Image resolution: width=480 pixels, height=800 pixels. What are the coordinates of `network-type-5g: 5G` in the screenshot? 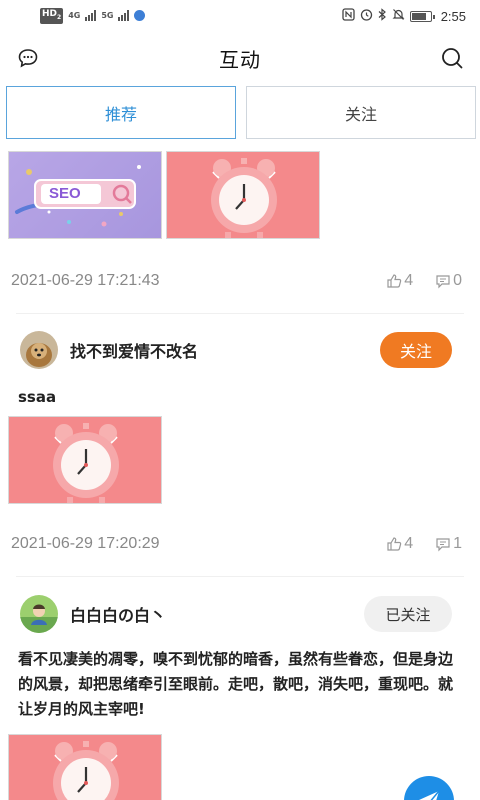 It's located at (107, 16).